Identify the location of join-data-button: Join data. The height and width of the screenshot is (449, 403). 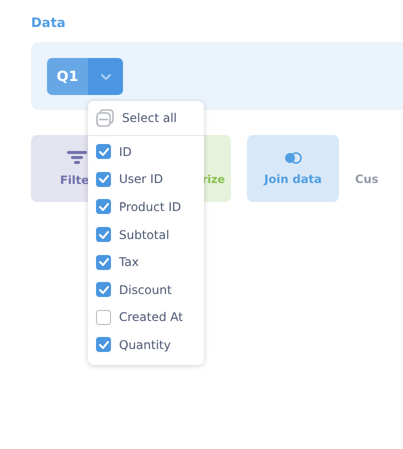
(293, 168).